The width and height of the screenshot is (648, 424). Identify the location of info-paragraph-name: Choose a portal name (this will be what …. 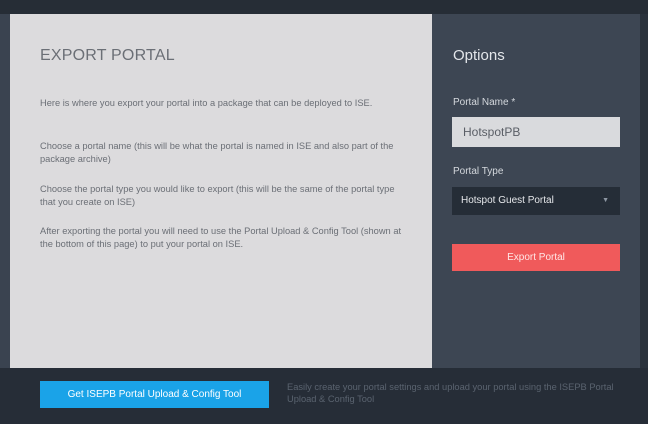
(217, 152).